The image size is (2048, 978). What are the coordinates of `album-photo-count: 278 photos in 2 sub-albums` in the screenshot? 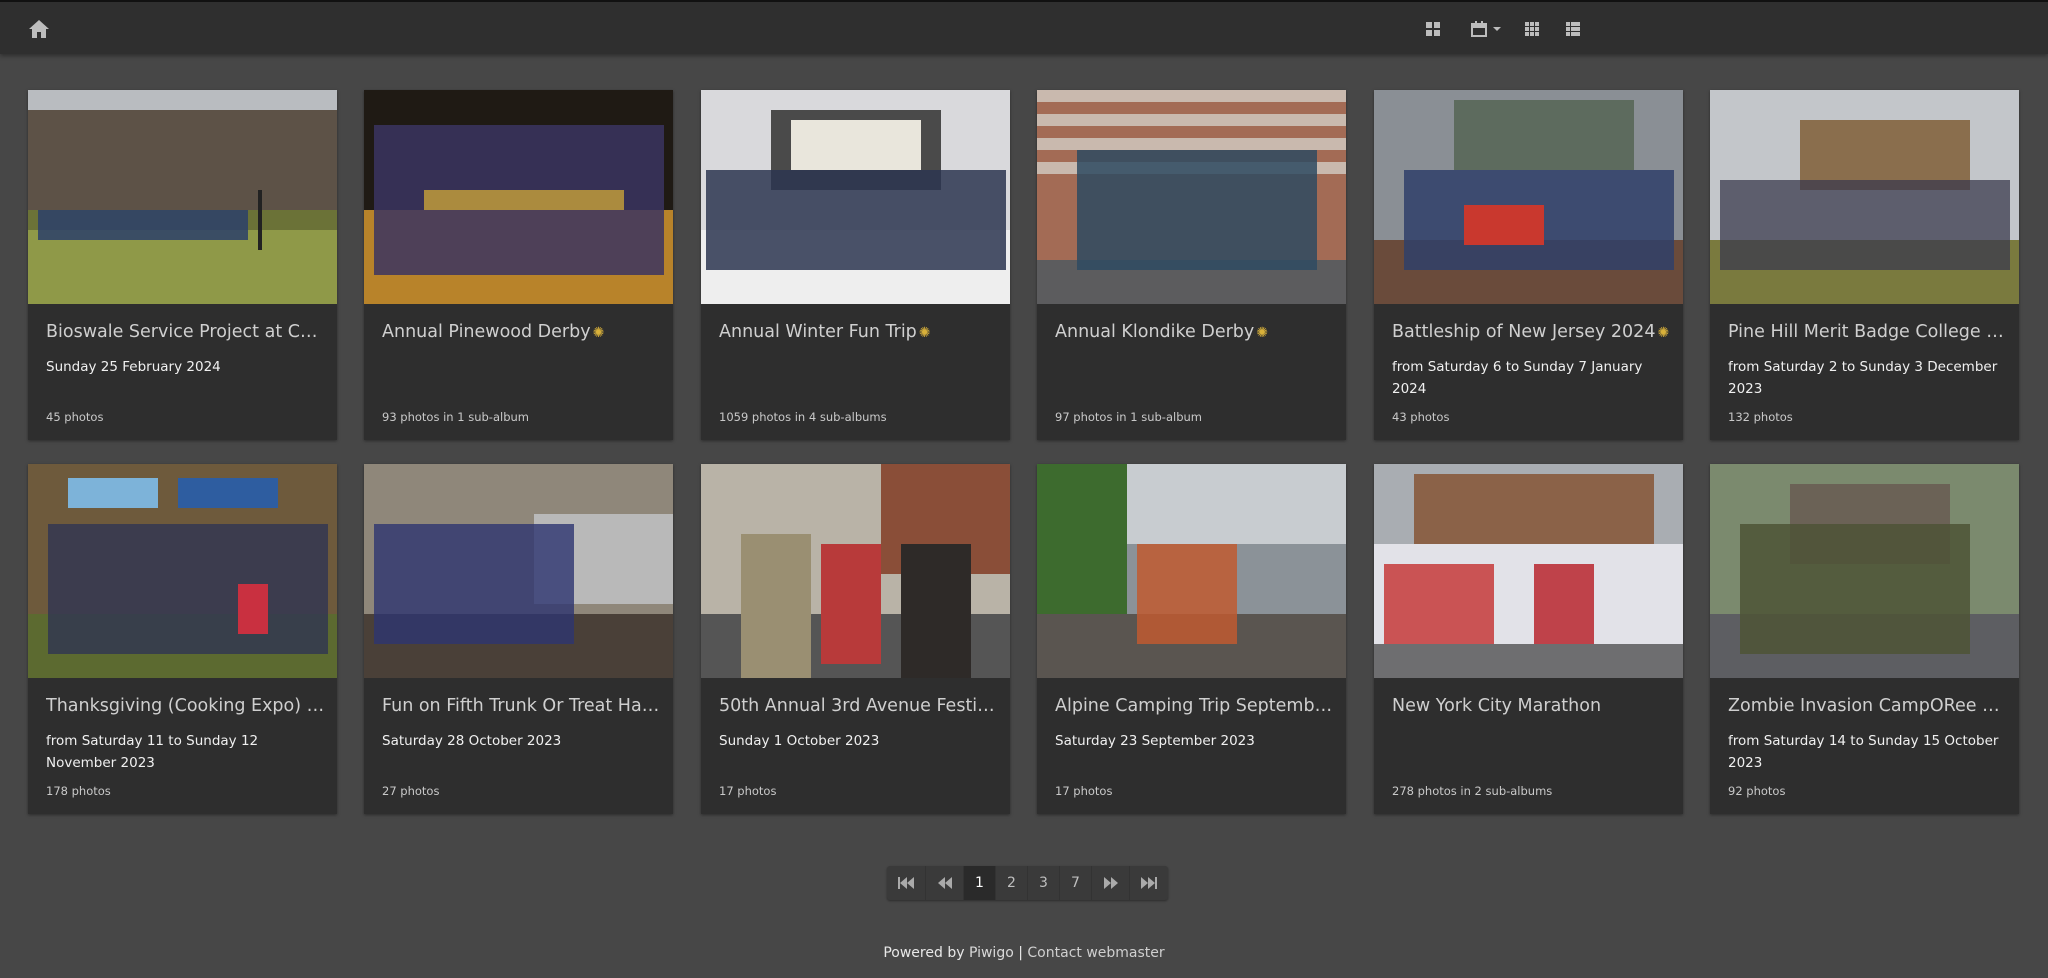 It's located at (1472, 791).